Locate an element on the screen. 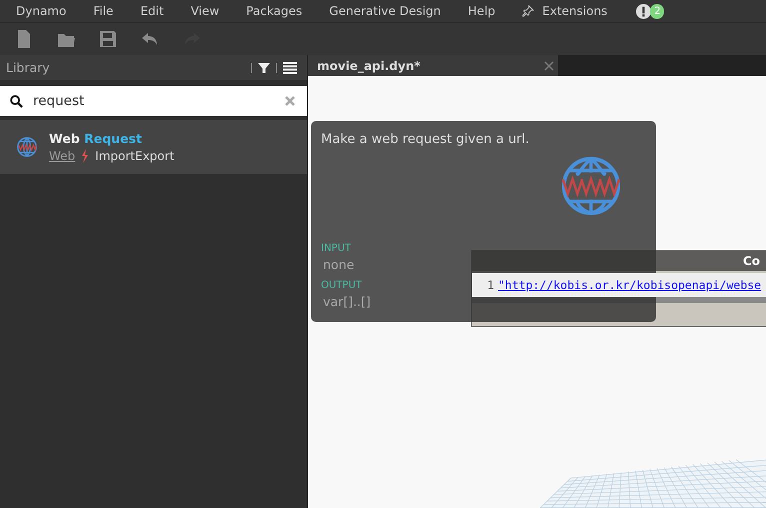  tab-title: movie_api.dyn* is located at coordinates (368, 65).